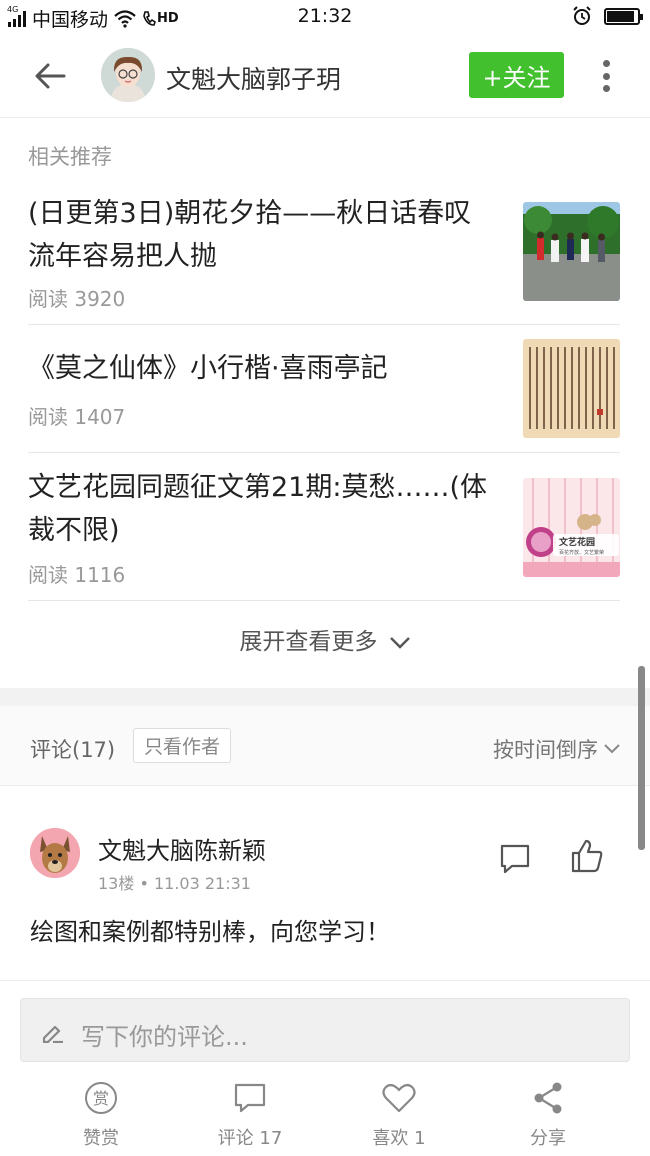 Image resolution: width=650 pixels, height=1156 pixels. Describe the element at coordinates (545, 750) in the screenshot. I see `sort-label: 按时间倒序` at that location.